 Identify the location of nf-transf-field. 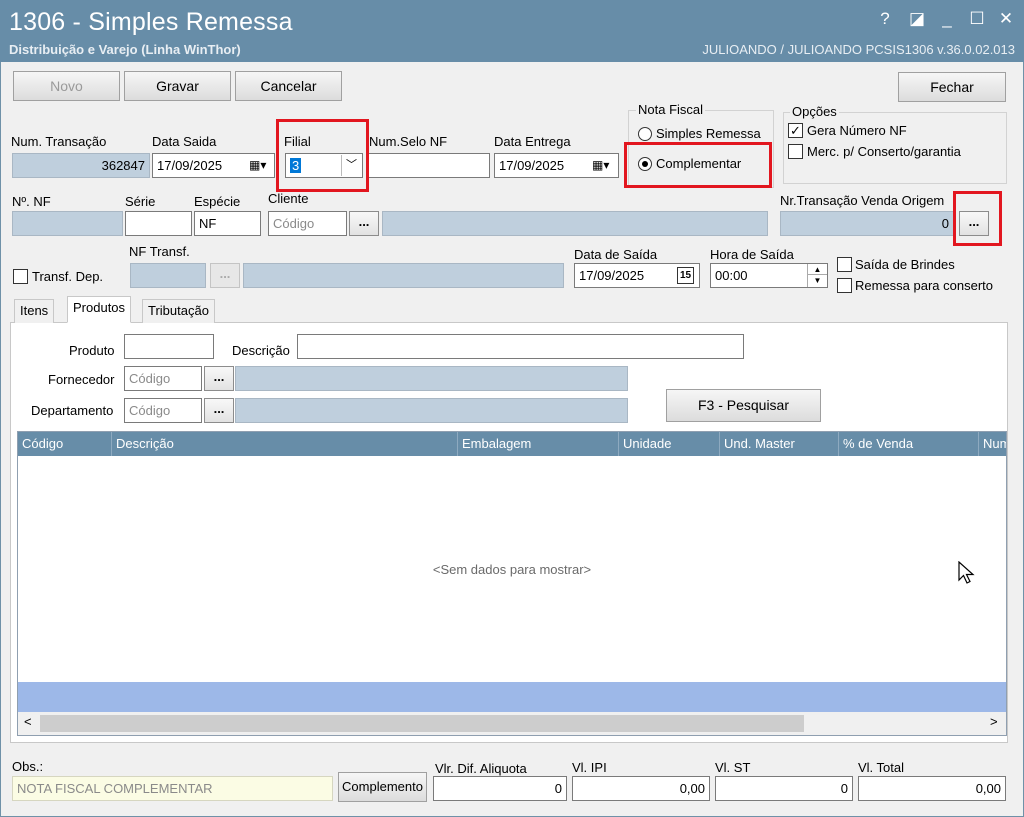
(168, 275).